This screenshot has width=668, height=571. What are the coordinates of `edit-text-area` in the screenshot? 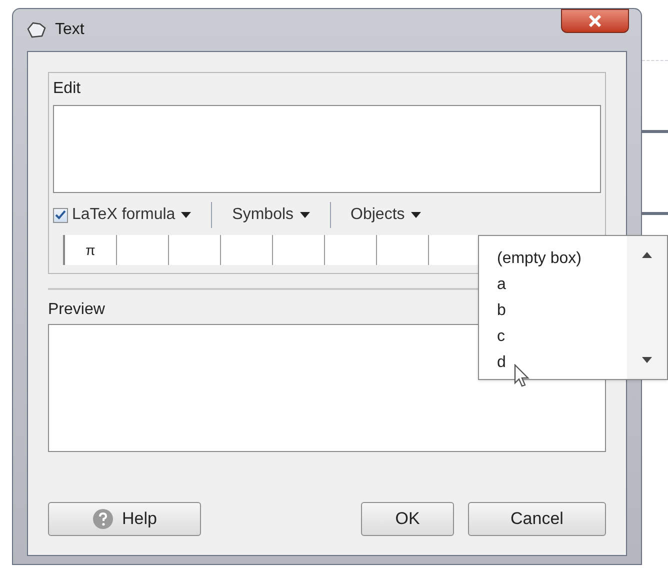 It's located at (327, 149).